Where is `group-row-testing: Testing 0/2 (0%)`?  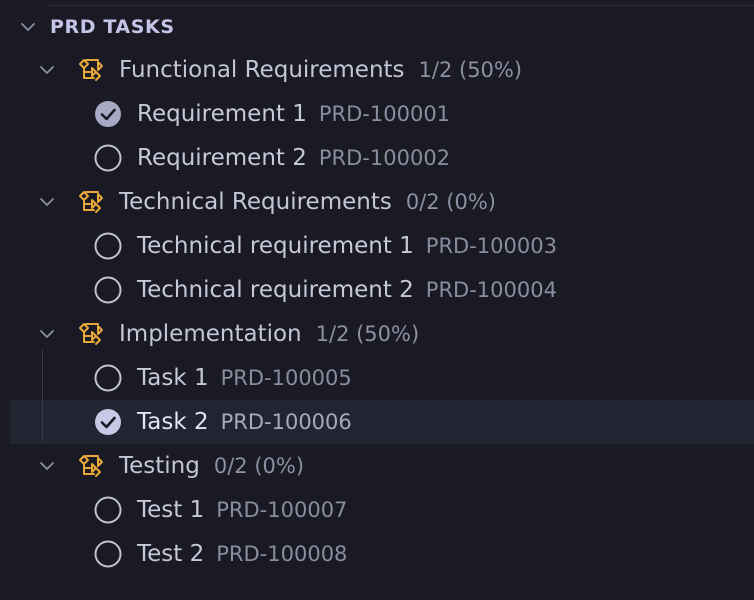 group-row-testing: Testing 0/2 (0%) is located at coordinates (377, 466).